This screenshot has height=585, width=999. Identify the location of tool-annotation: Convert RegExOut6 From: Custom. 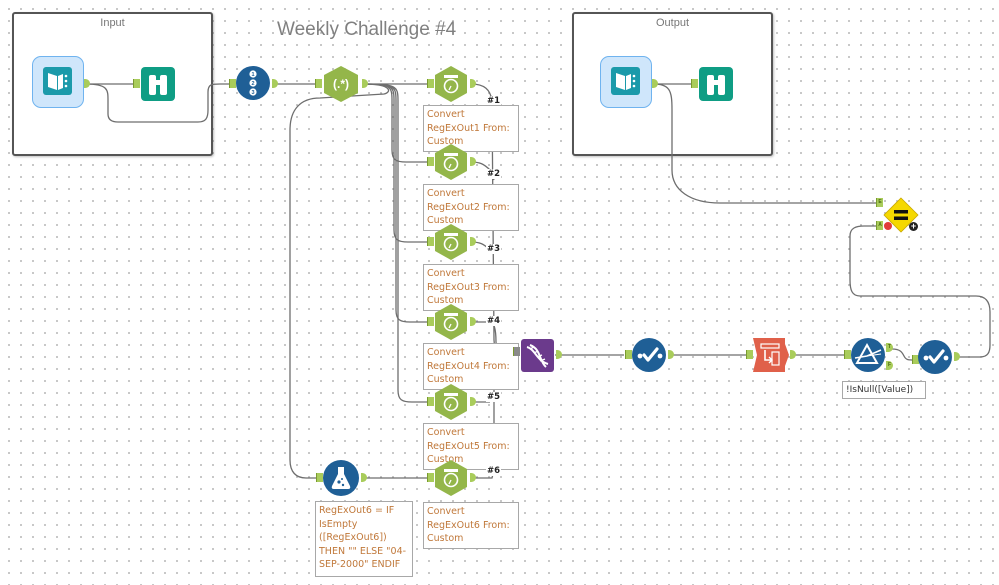
(471, 525).